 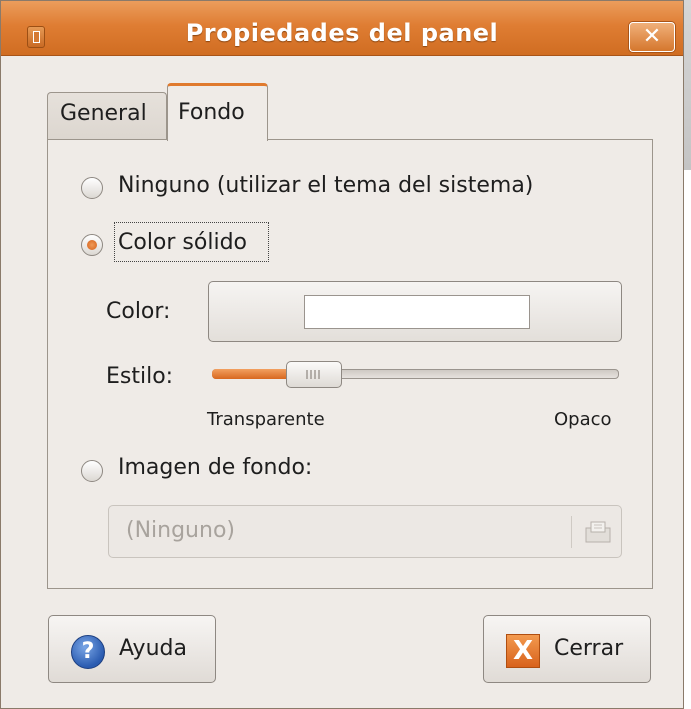 What do you see at coordinates (153, 648) in the screenshot?
I see `help-button-label: Ayuda` at bounding box center [153, 648].